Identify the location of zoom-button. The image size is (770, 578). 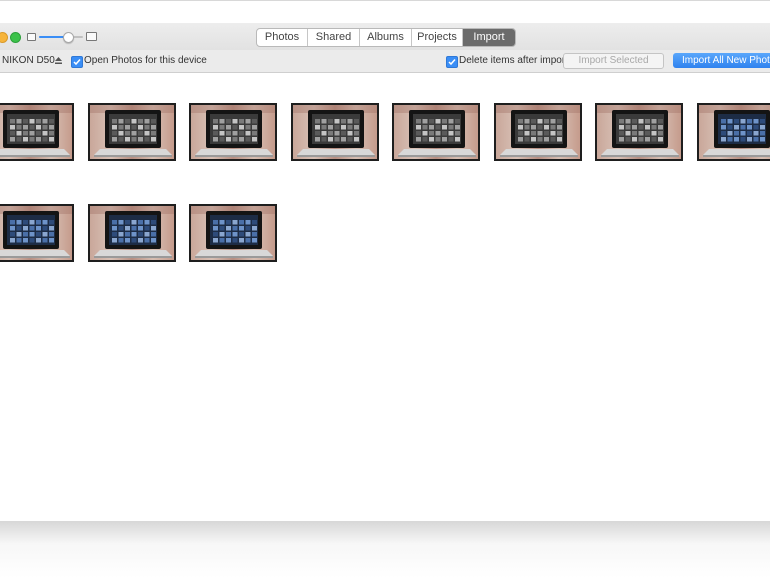
(15, 37).